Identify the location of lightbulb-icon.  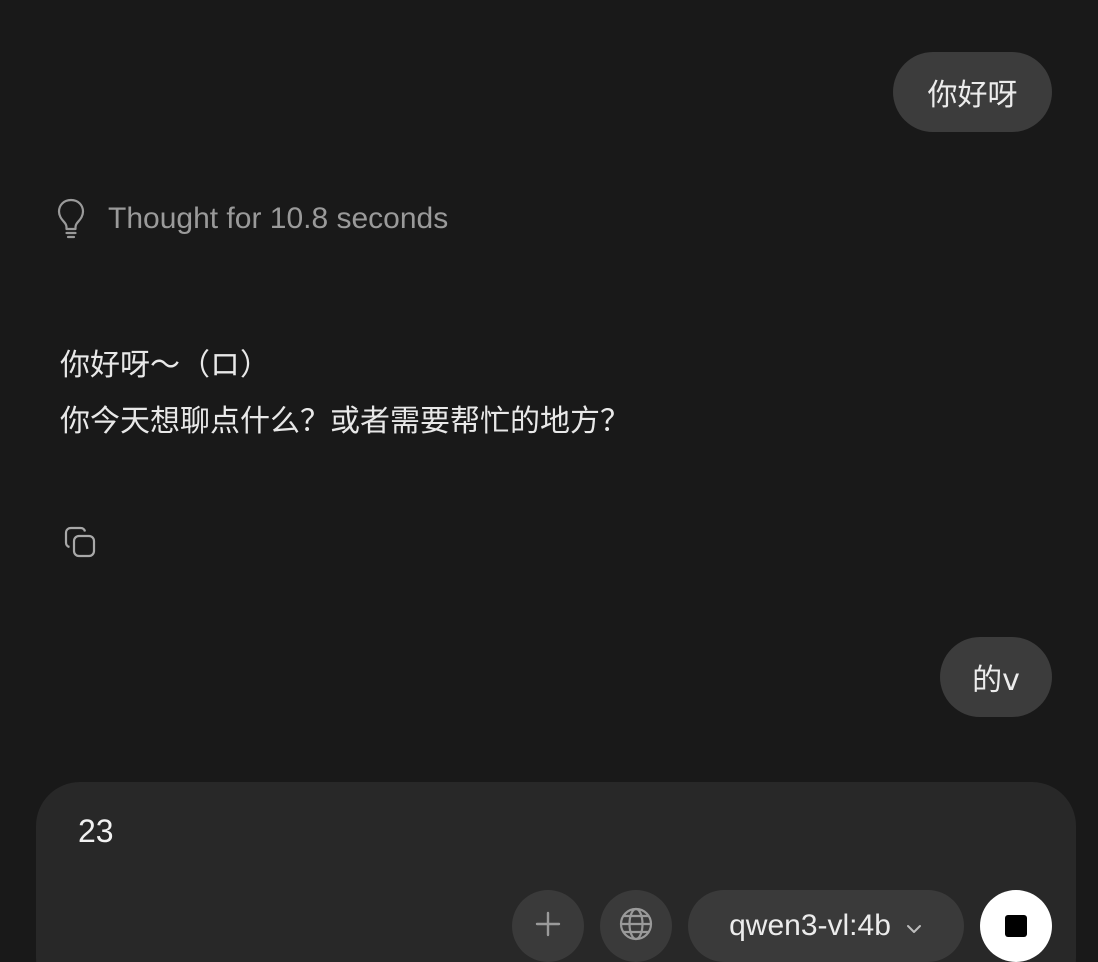
(71, 219).